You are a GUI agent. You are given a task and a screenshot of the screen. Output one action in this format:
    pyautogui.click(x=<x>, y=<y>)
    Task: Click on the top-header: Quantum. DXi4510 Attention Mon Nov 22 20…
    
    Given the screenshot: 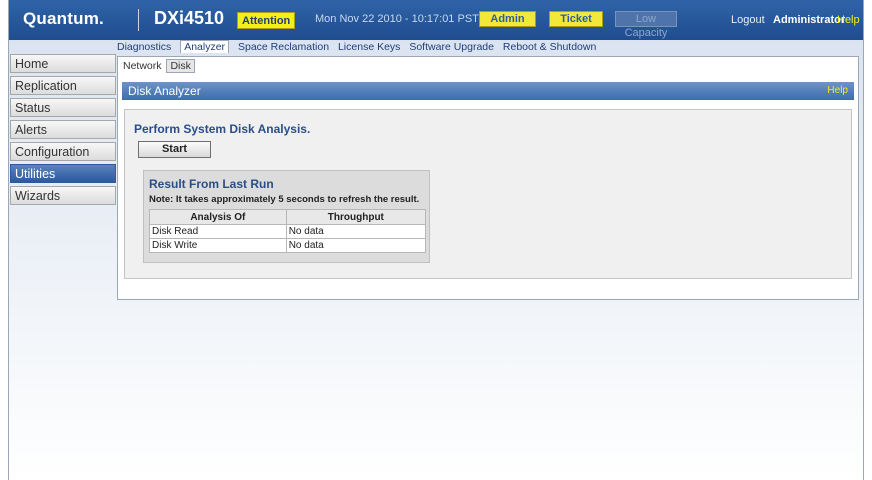 What is the action you would take?
    pyautogui.click(x=436, y=20)
    